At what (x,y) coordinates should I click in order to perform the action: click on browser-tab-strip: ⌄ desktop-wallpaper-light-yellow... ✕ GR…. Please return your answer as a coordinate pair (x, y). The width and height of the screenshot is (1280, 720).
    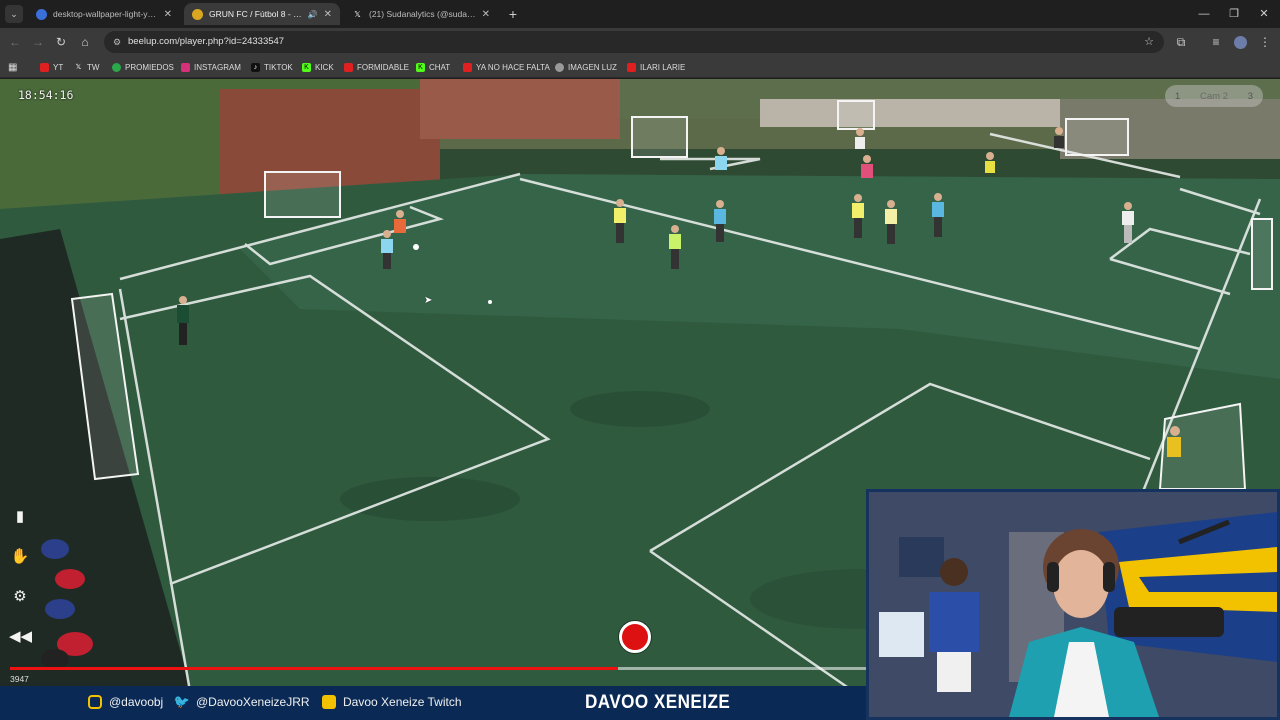
    Looking at the image, I should click on (640, 14).